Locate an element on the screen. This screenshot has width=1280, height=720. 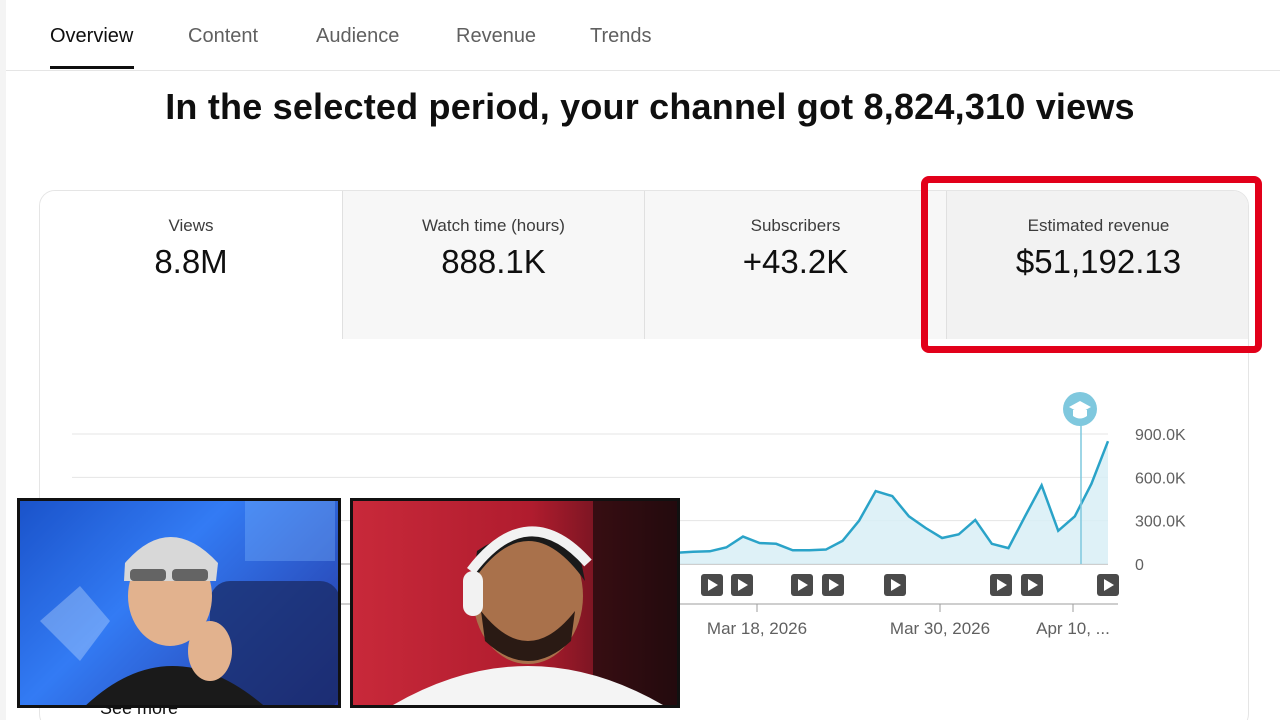
tab-audience: Audience is located at coordinates (357, 36).